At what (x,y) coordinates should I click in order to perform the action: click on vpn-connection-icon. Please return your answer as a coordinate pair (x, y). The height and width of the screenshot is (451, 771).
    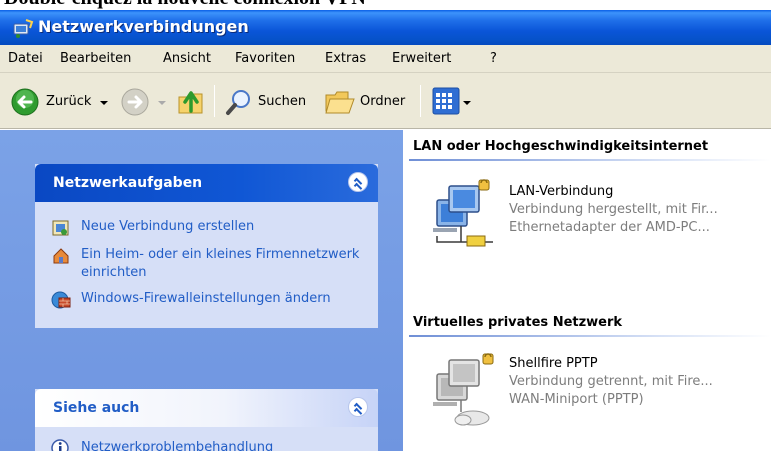
    Looking at the image, I should click on (463, 389).